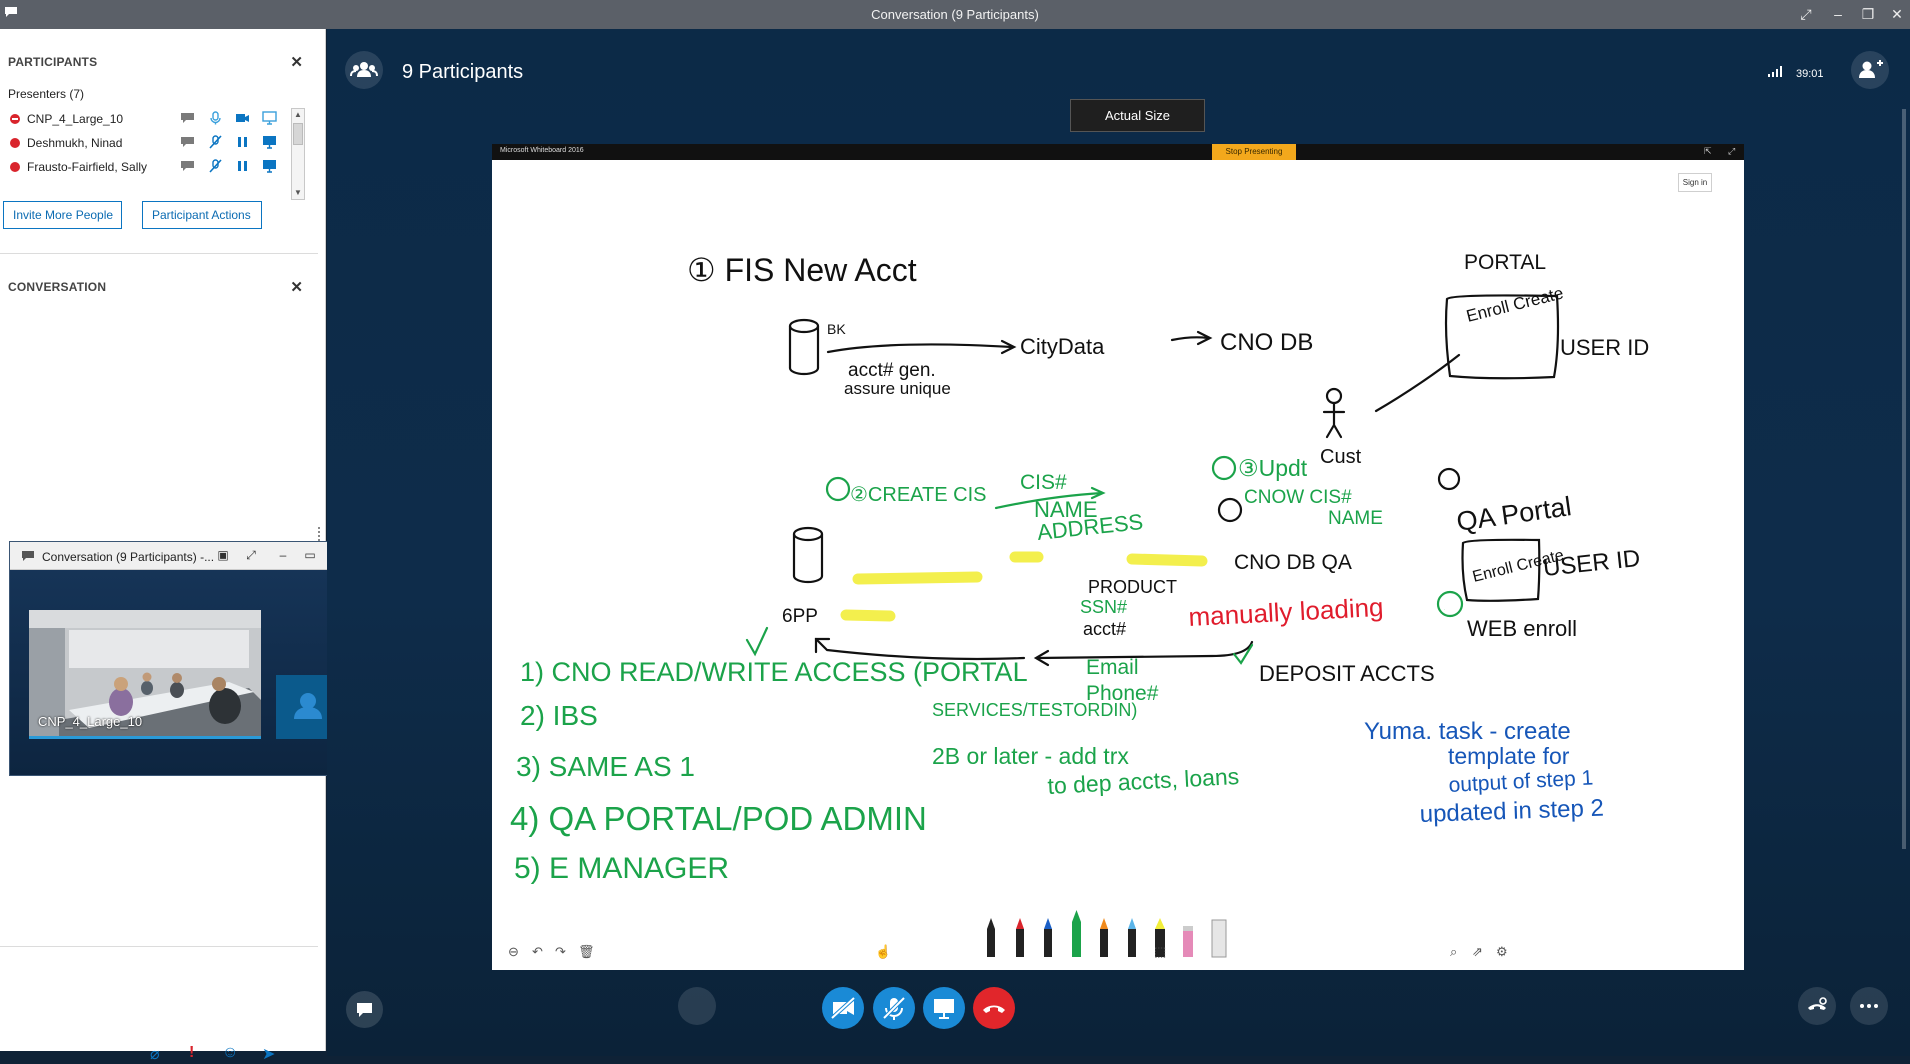 The height and width of the screenshot is (1064, 1910). Describe the element at coordinates (1188, 941) in the screenshot. I see `highlighter-pink` at that location.